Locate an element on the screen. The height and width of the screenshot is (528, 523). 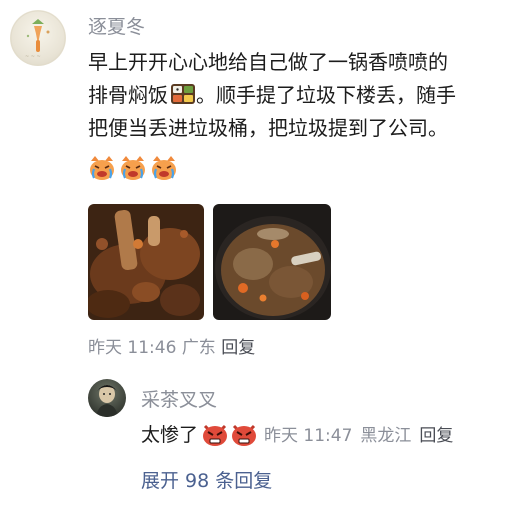
reply-row: 太惨了 昨天 11:47 黑龙江 回复 is located at coordinates (297, 433).